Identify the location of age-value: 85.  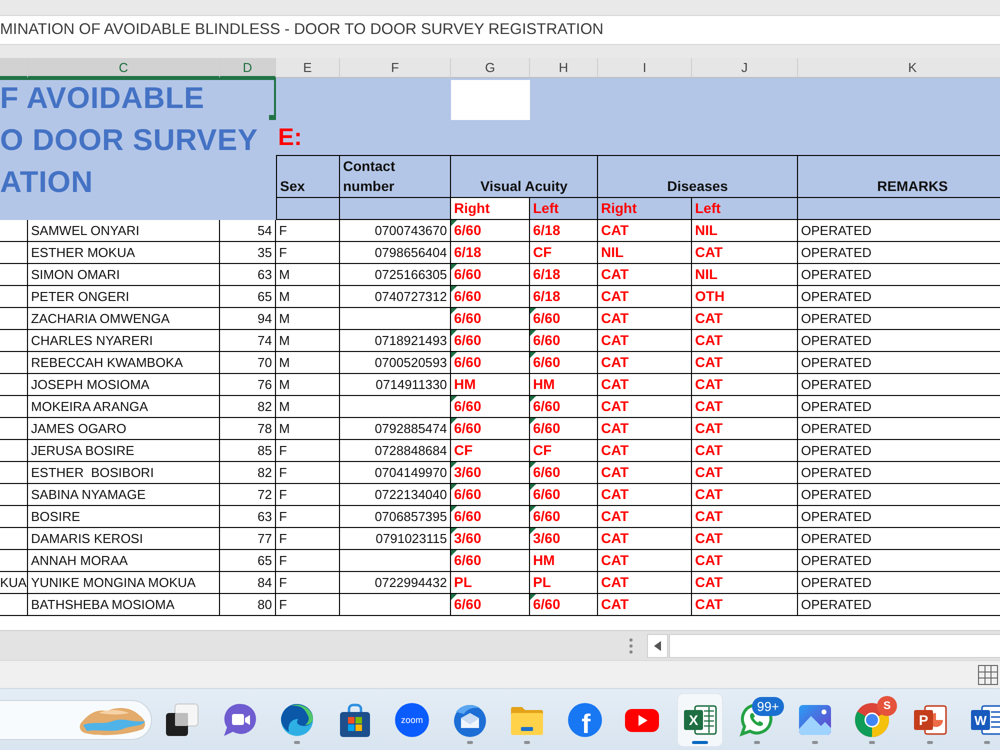
(265, 450).